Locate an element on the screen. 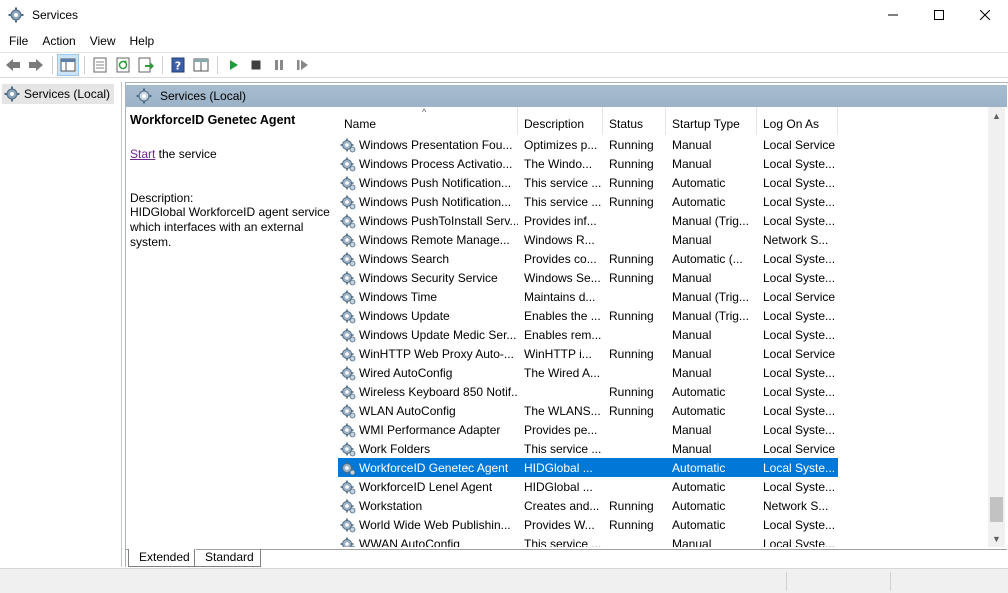 This screenshot has width=1008, height=593. tab-standard: Standard is located at coordinates (227, 558).